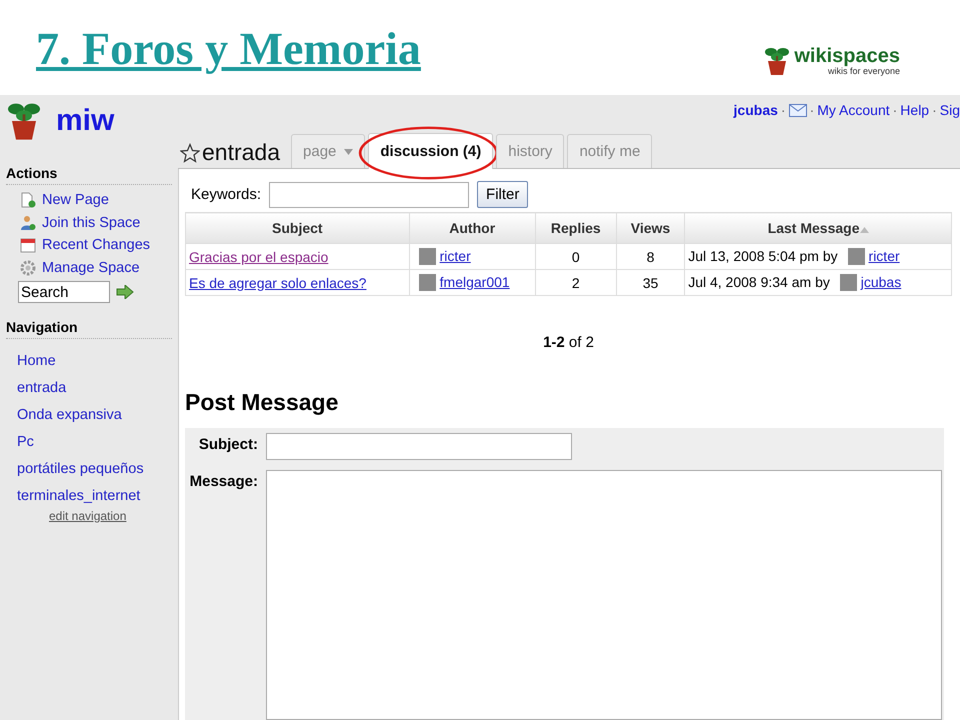  What do you see at coordinates (369, 195) in the screenshot?
I see `keywords-field` at bounding box center [369, 195].